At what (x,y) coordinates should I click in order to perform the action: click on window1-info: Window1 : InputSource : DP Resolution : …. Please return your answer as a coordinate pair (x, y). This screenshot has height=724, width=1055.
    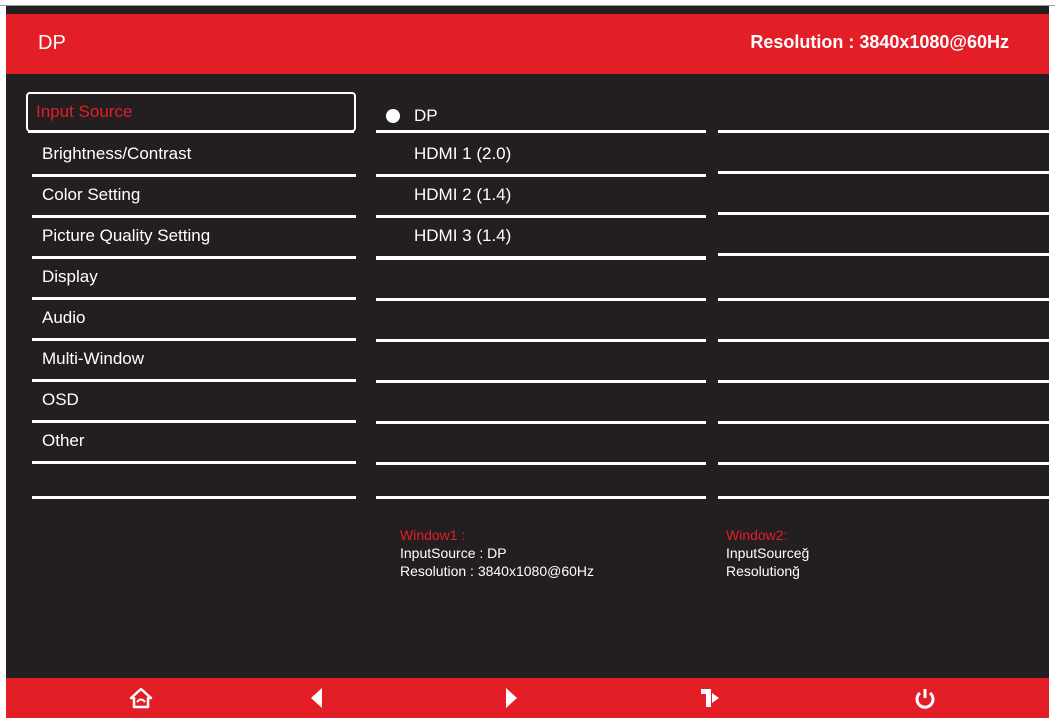
    Looking at the image, I should click on (497, 553).